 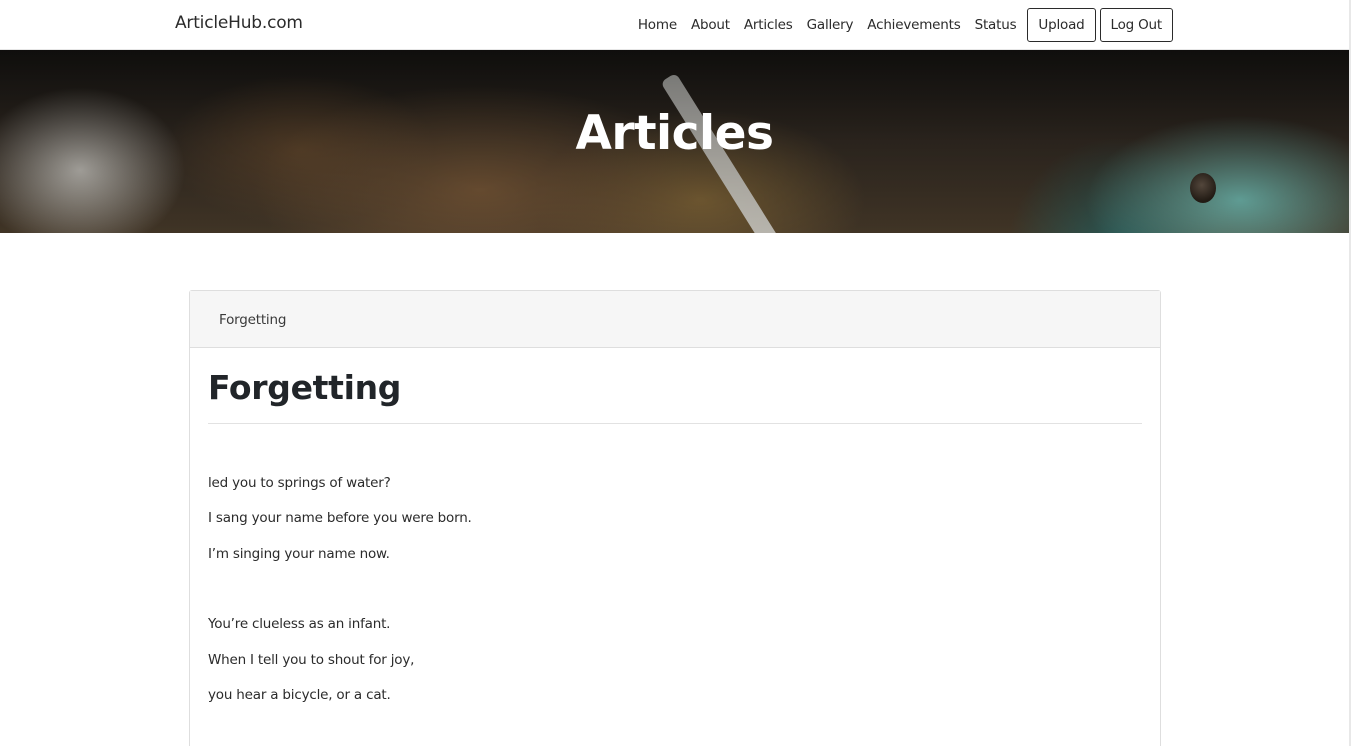 I want to click on page-title: Articles, so click(x=674, y=133).